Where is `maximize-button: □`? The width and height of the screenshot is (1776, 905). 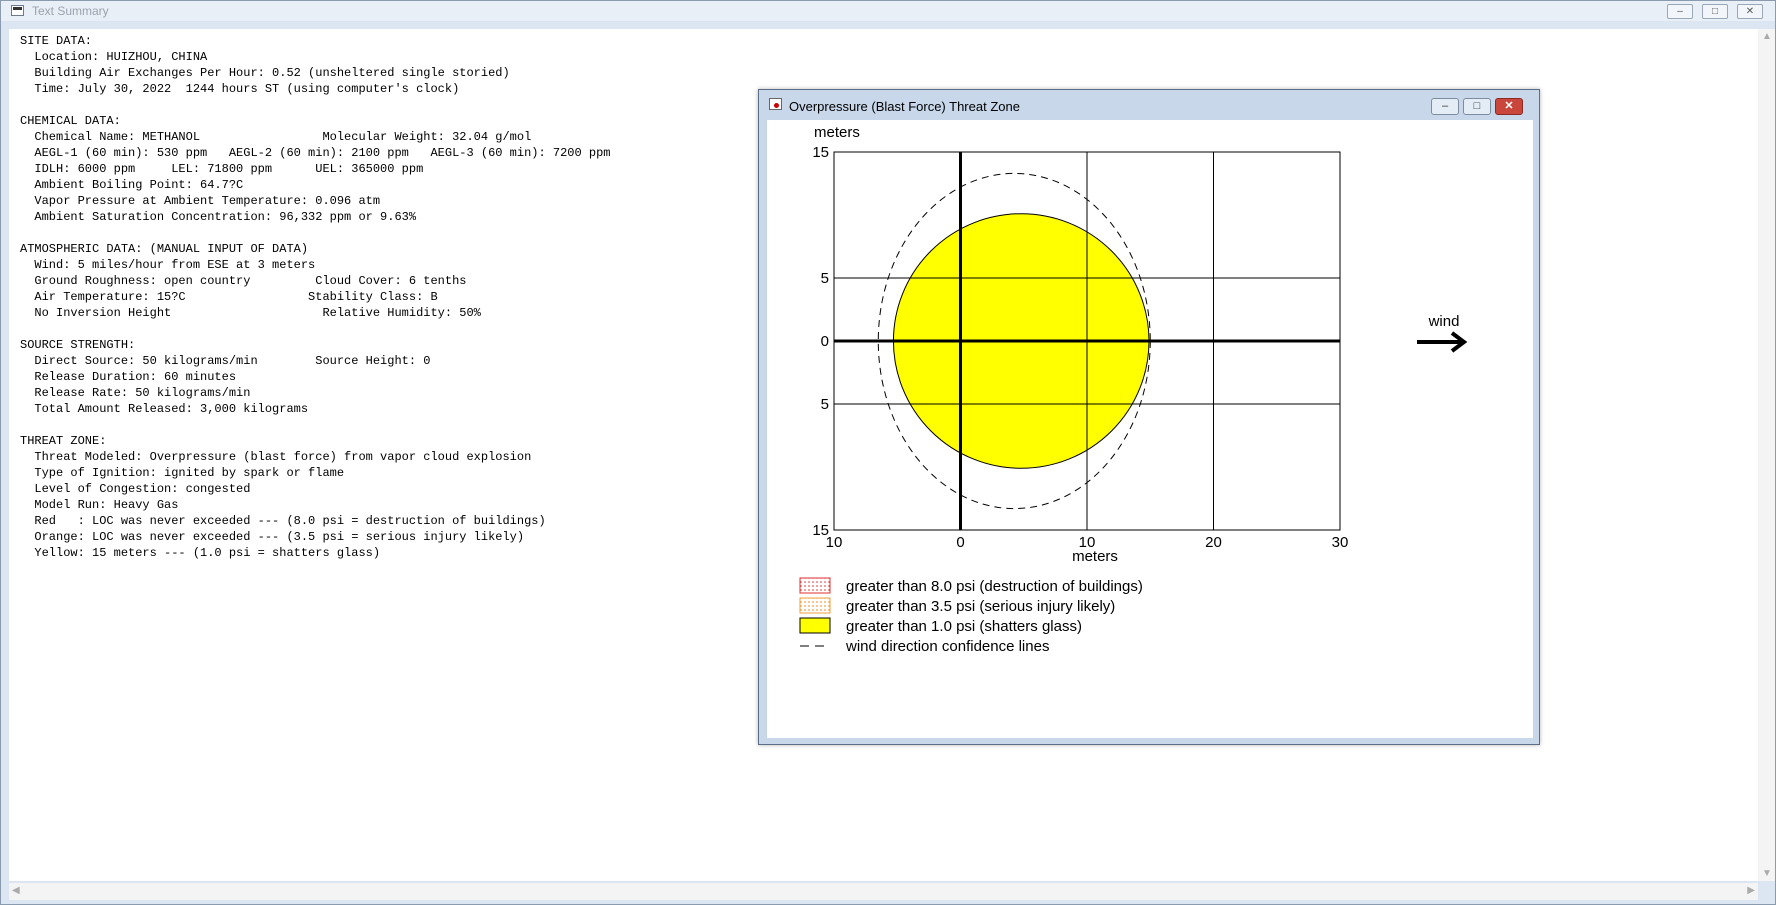 maximize-button: □ is located at coordinates (1715, 11).